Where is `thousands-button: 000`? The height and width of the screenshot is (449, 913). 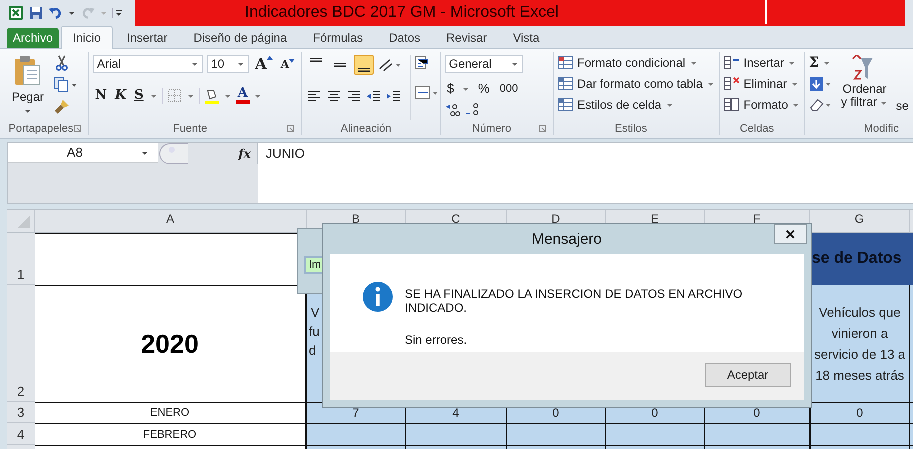 thousands-button: 000 is located at coordinates (509, 88).